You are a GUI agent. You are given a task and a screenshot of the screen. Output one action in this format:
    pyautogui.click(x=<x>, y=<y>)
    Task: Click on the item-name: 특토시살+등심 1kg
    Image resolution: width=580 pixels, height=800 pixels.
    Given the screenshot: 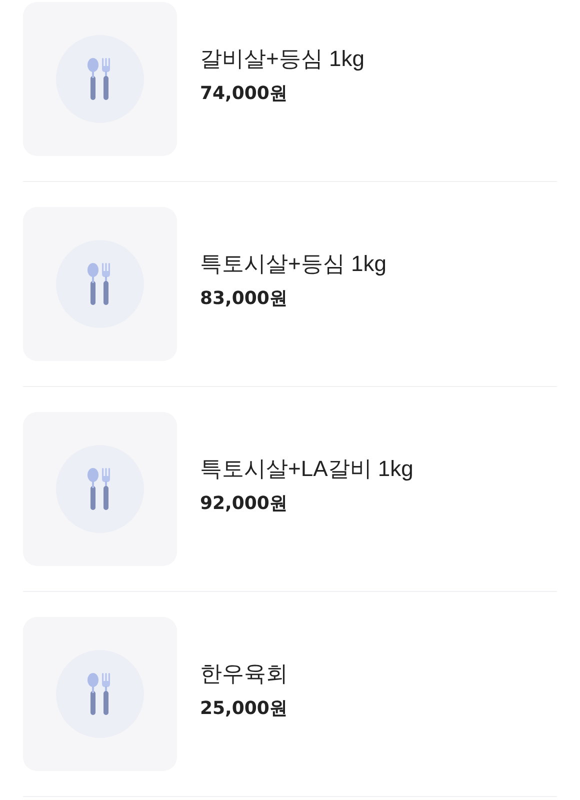 What is the action you would take?
    pyautogui.click(x=293, y=264)
    